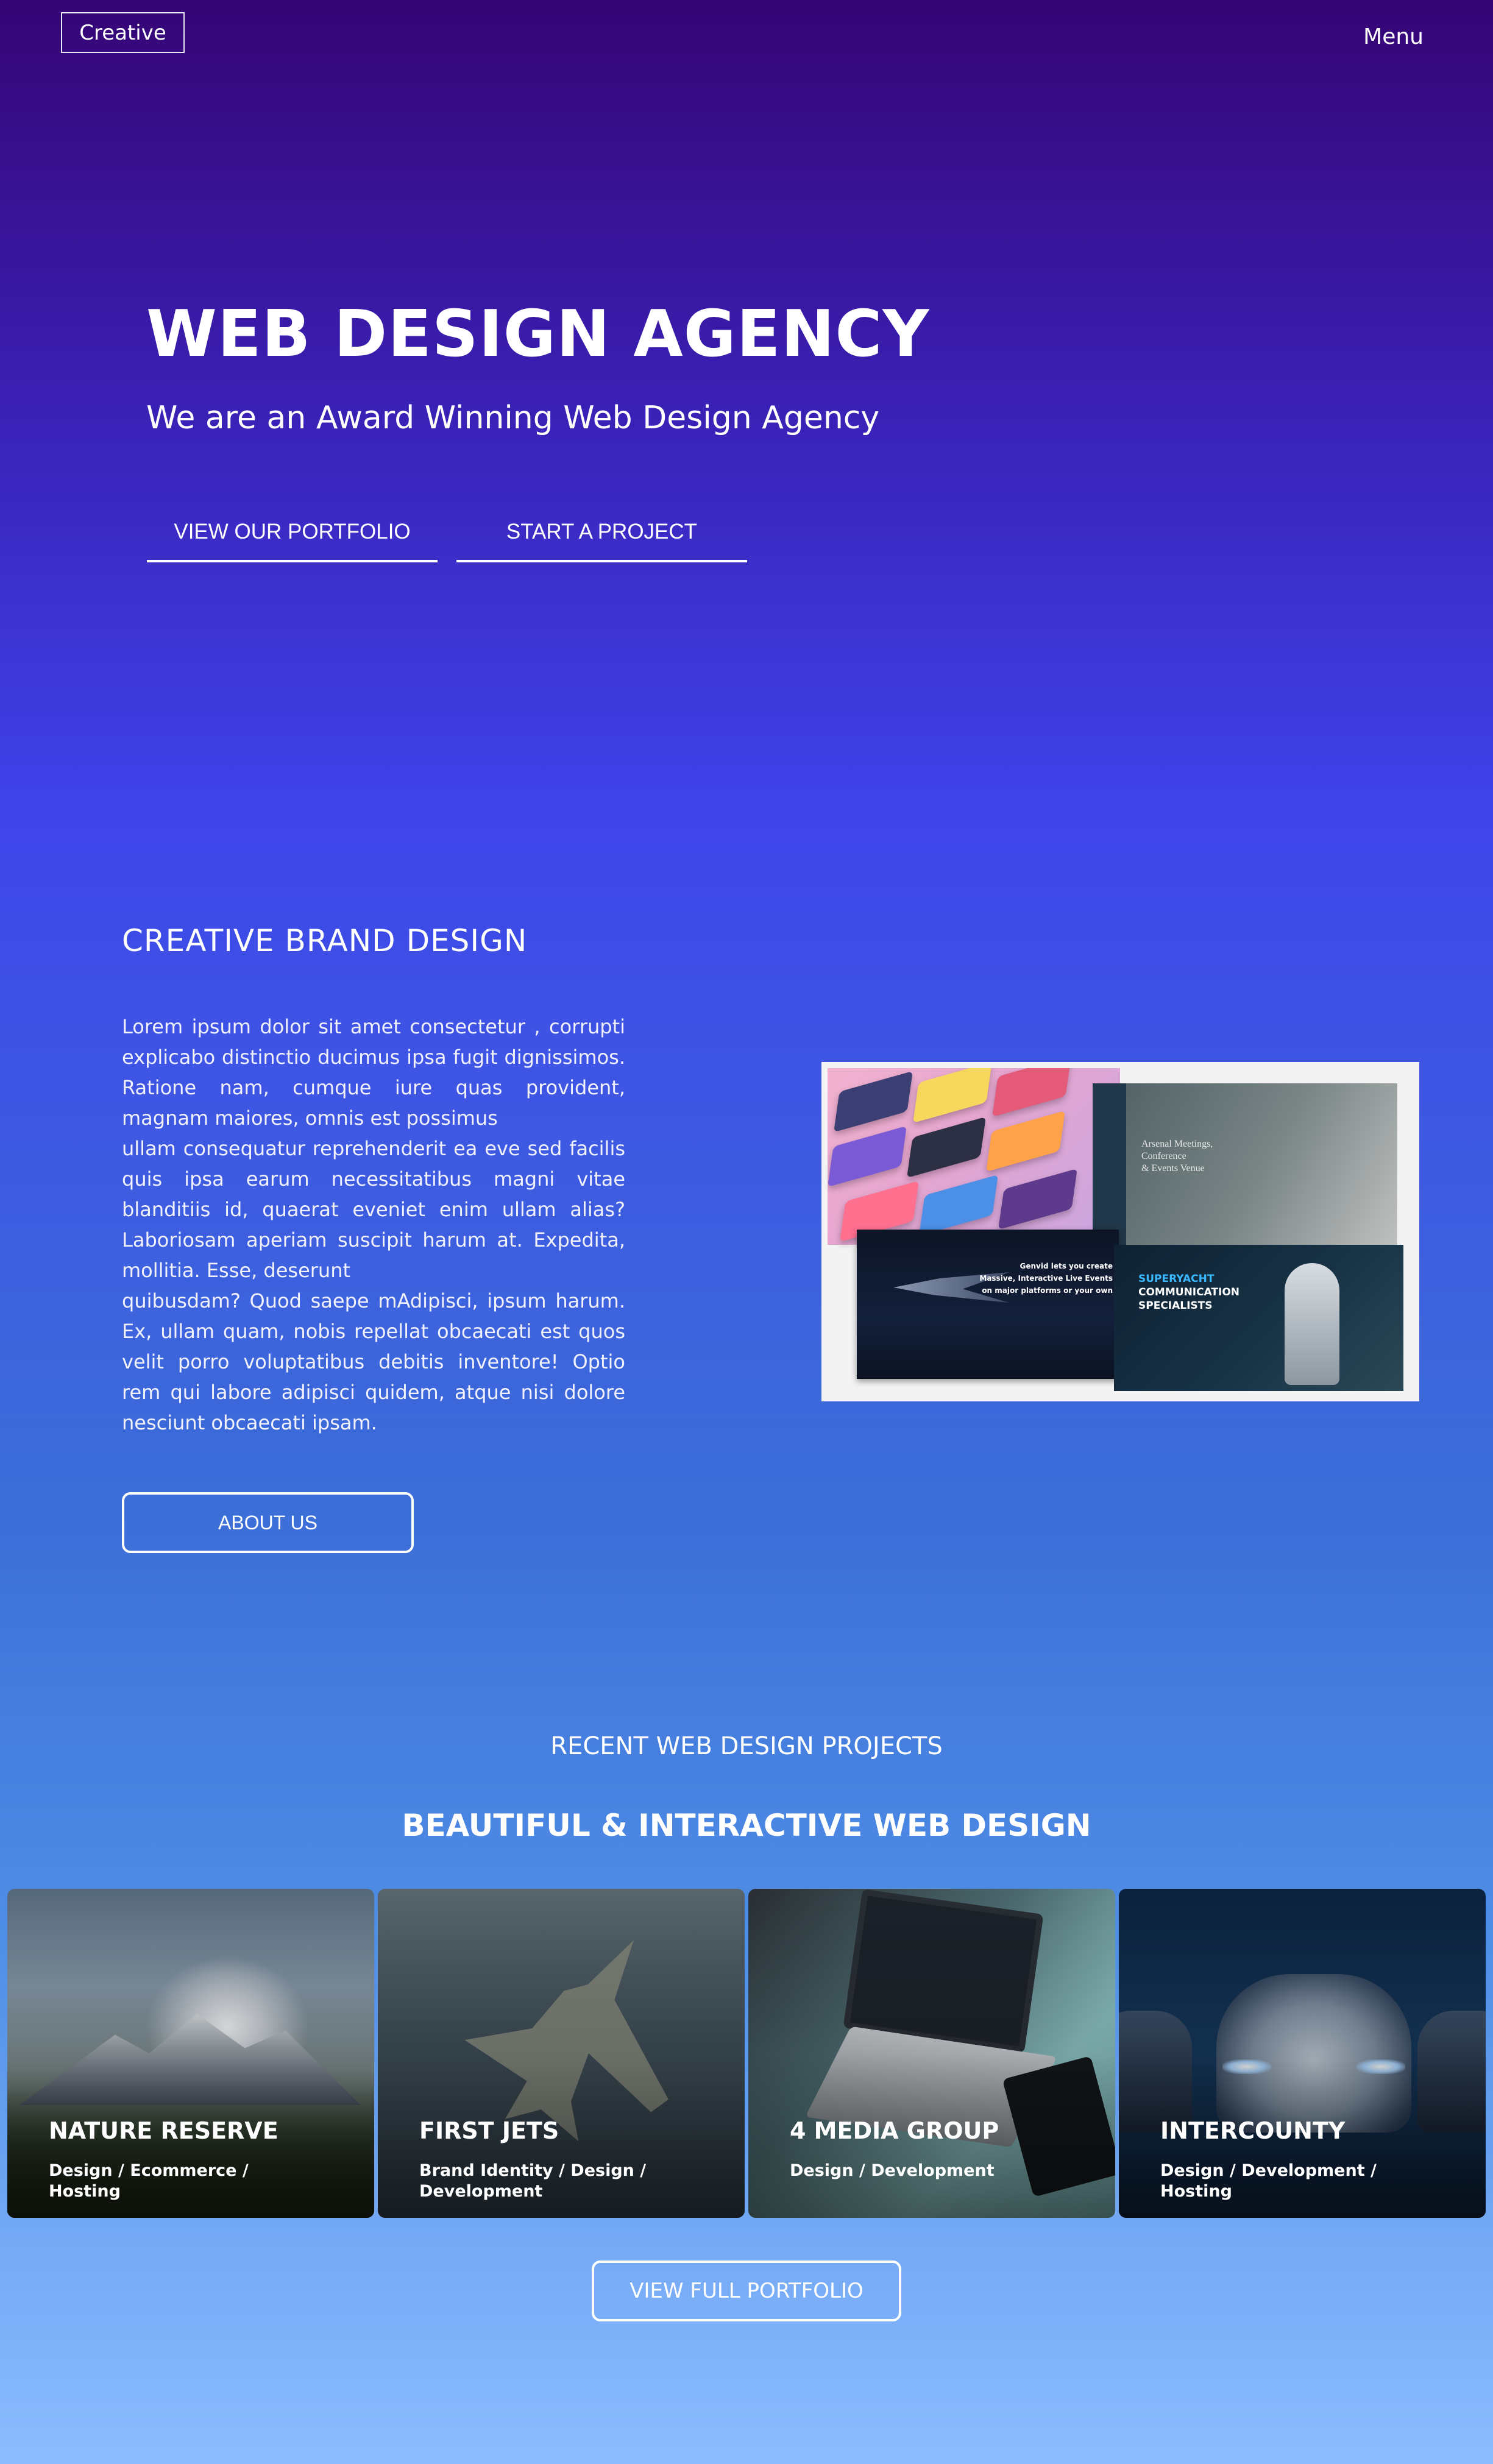 The height and width of the screenshot is (2464, 1493). I want to click on project-card-4-media-group: 4 MEDIA GROUP Design / Development, so click(931, 2053).